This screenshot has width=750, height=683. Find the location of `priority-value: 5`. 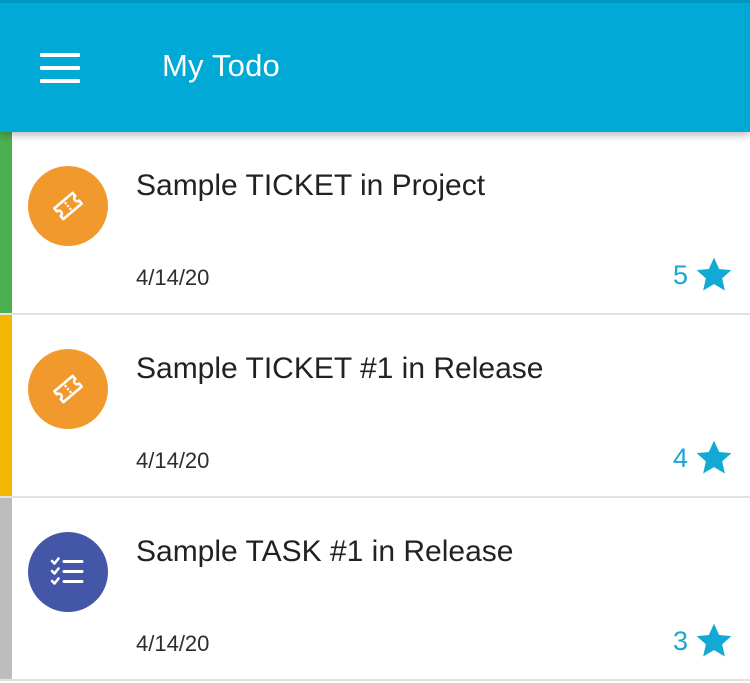

priority-value: 5 is located at coordinates (680, 274).